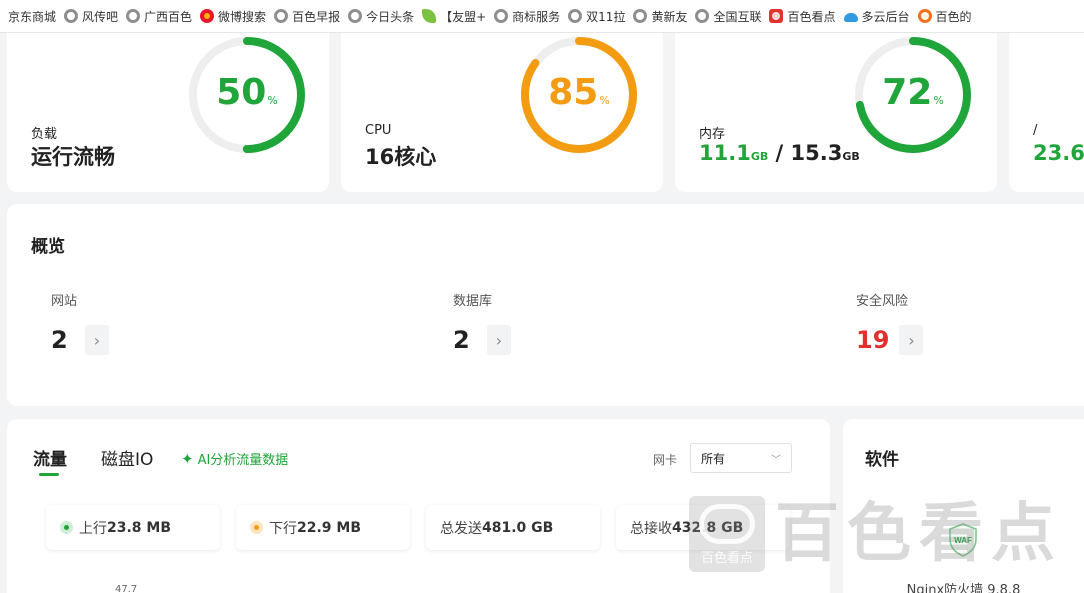 This screenshot has height=593, width=1084. I want to click on bookmark-label: 商标服务, so click(536, 16).